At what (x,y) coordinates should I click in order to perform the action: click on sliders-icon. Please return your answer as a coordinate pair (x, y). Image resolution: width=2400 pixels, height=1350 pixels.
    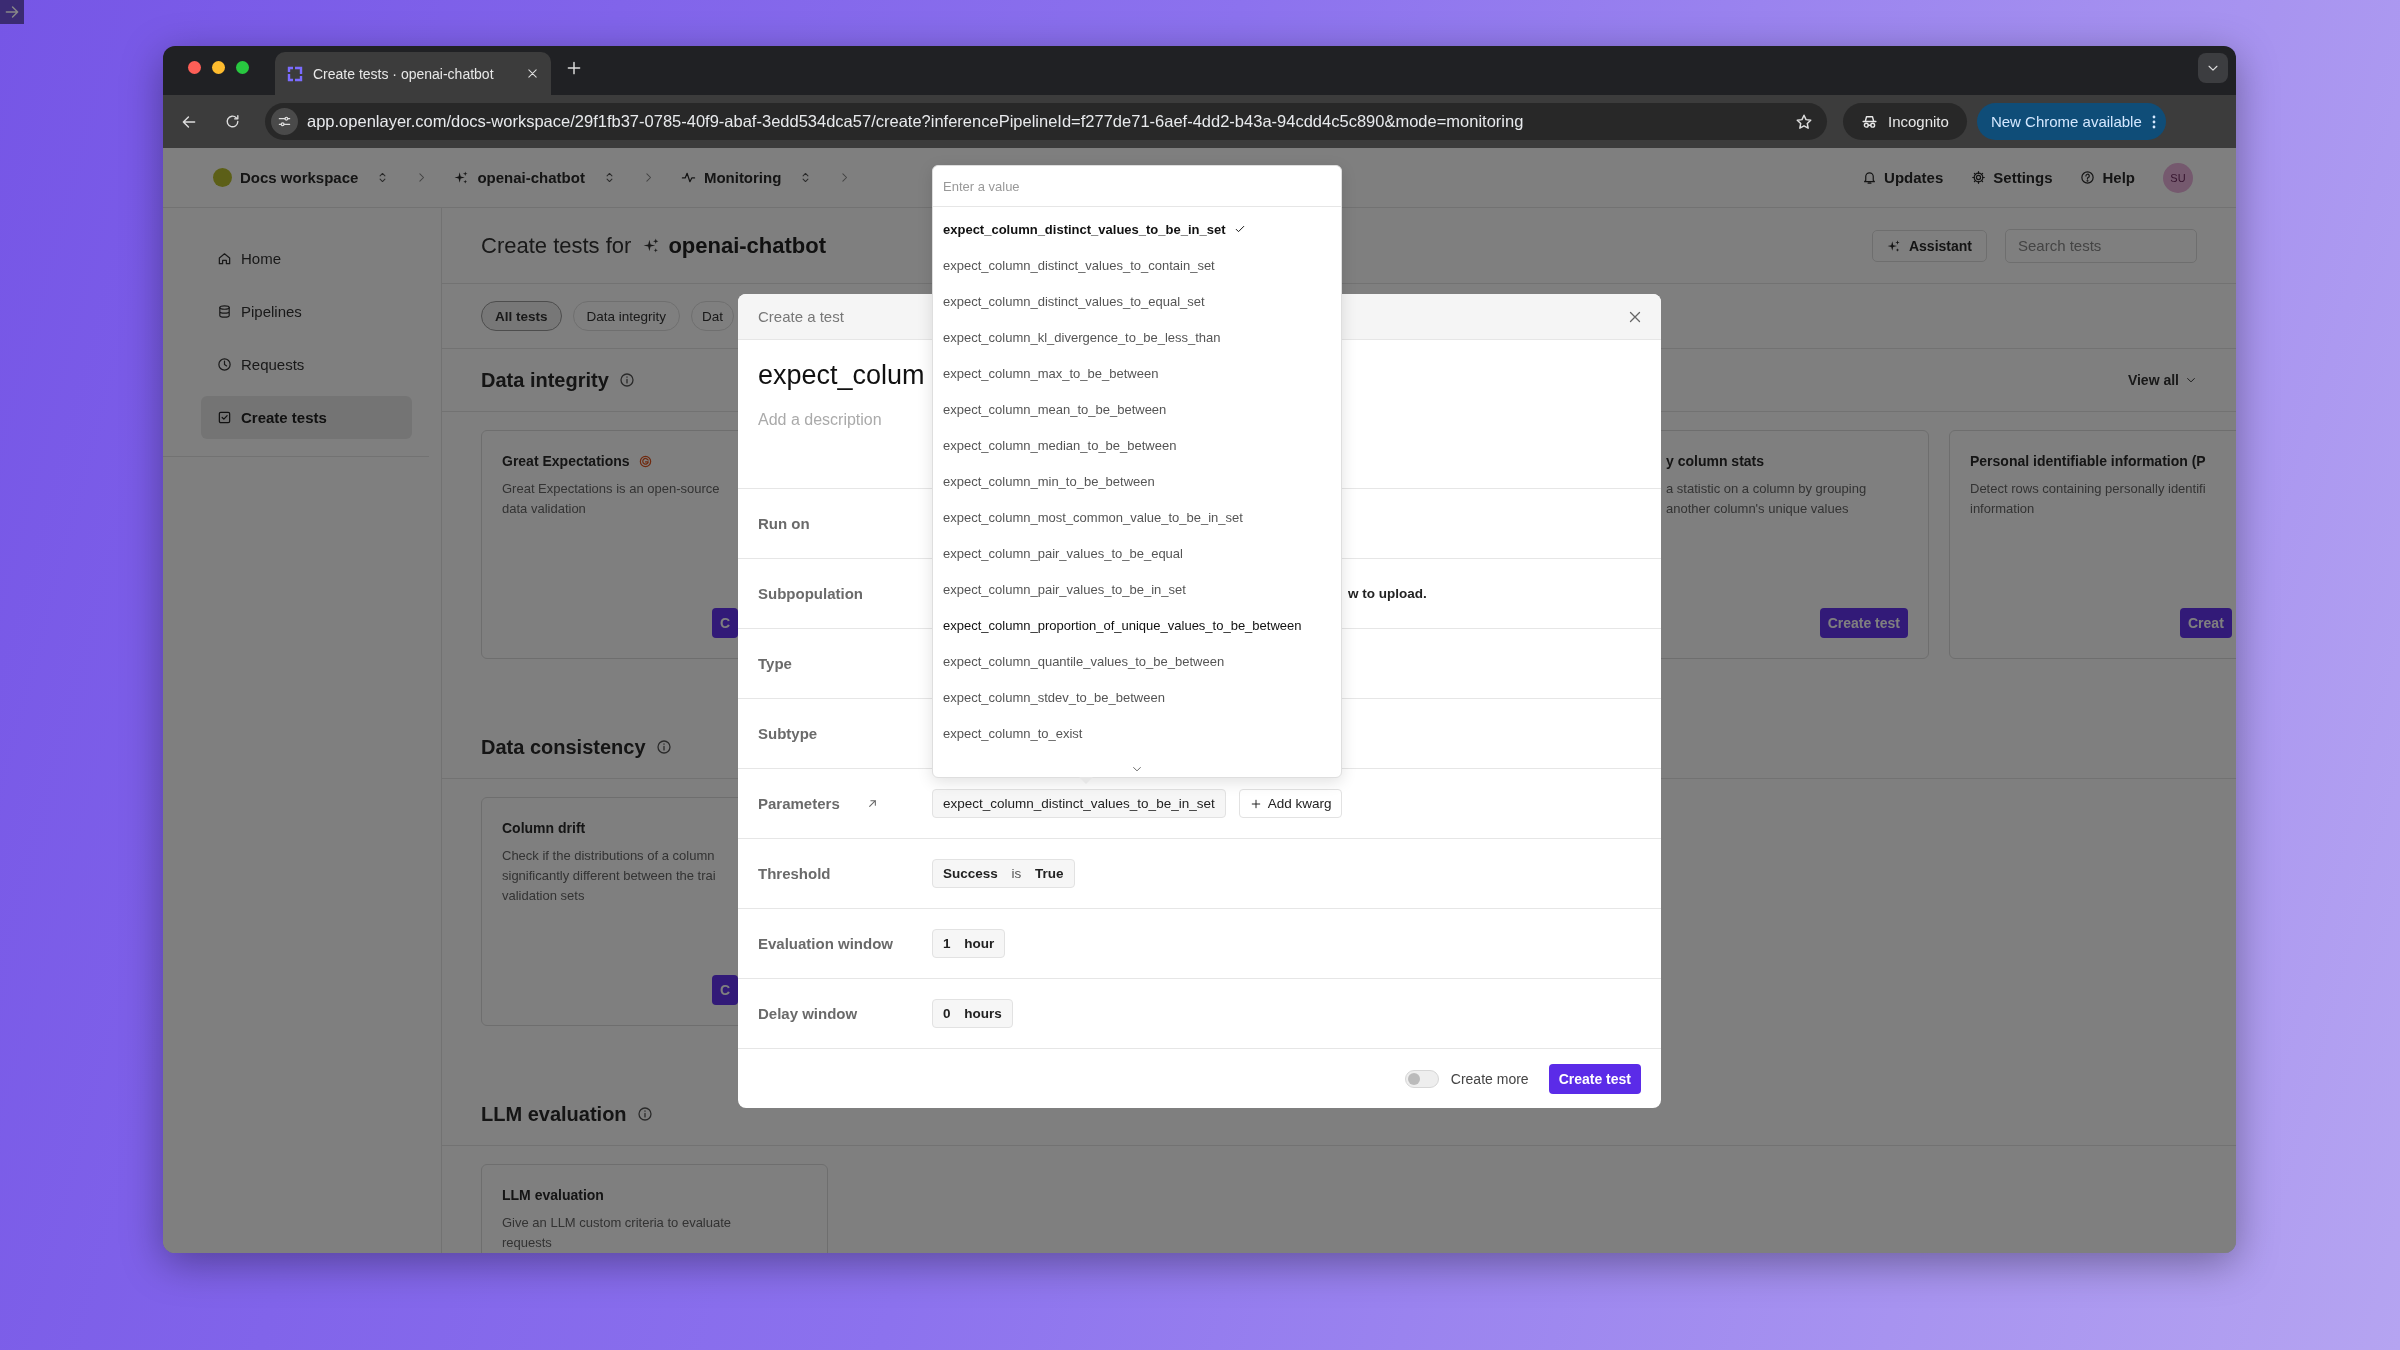
    Looking at the image, I should click on (284, 121).